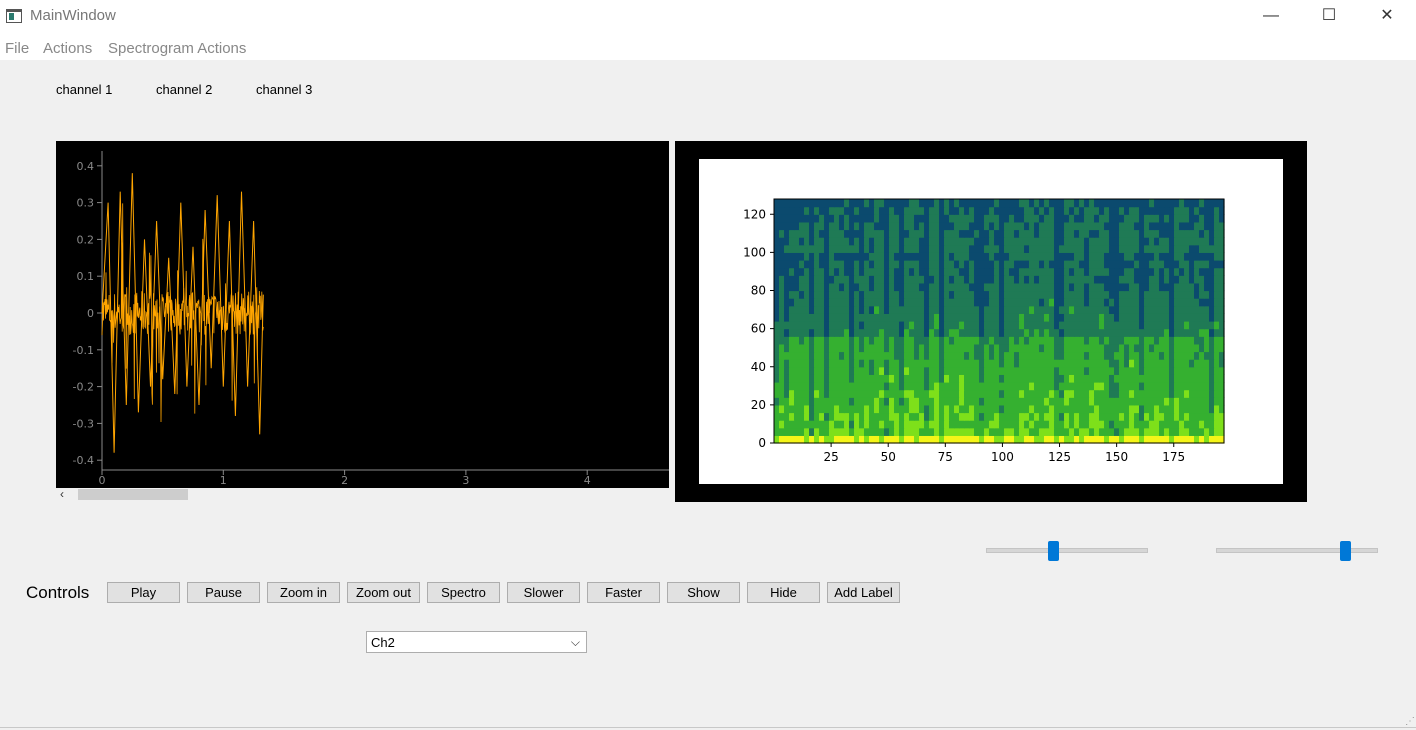 This screenshot has height=730, width=1416. I want to click on hide-button: Hide, so click(783, 592).